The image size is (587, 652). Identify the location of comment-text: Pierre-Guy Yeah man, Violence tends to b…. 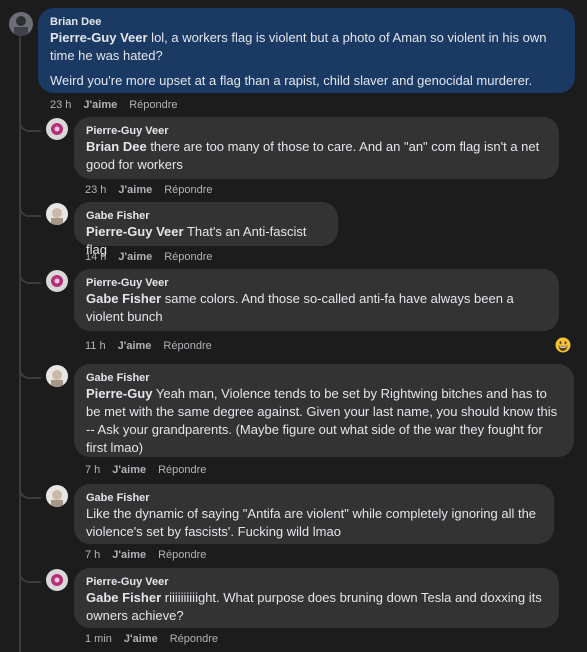
(322, 420).